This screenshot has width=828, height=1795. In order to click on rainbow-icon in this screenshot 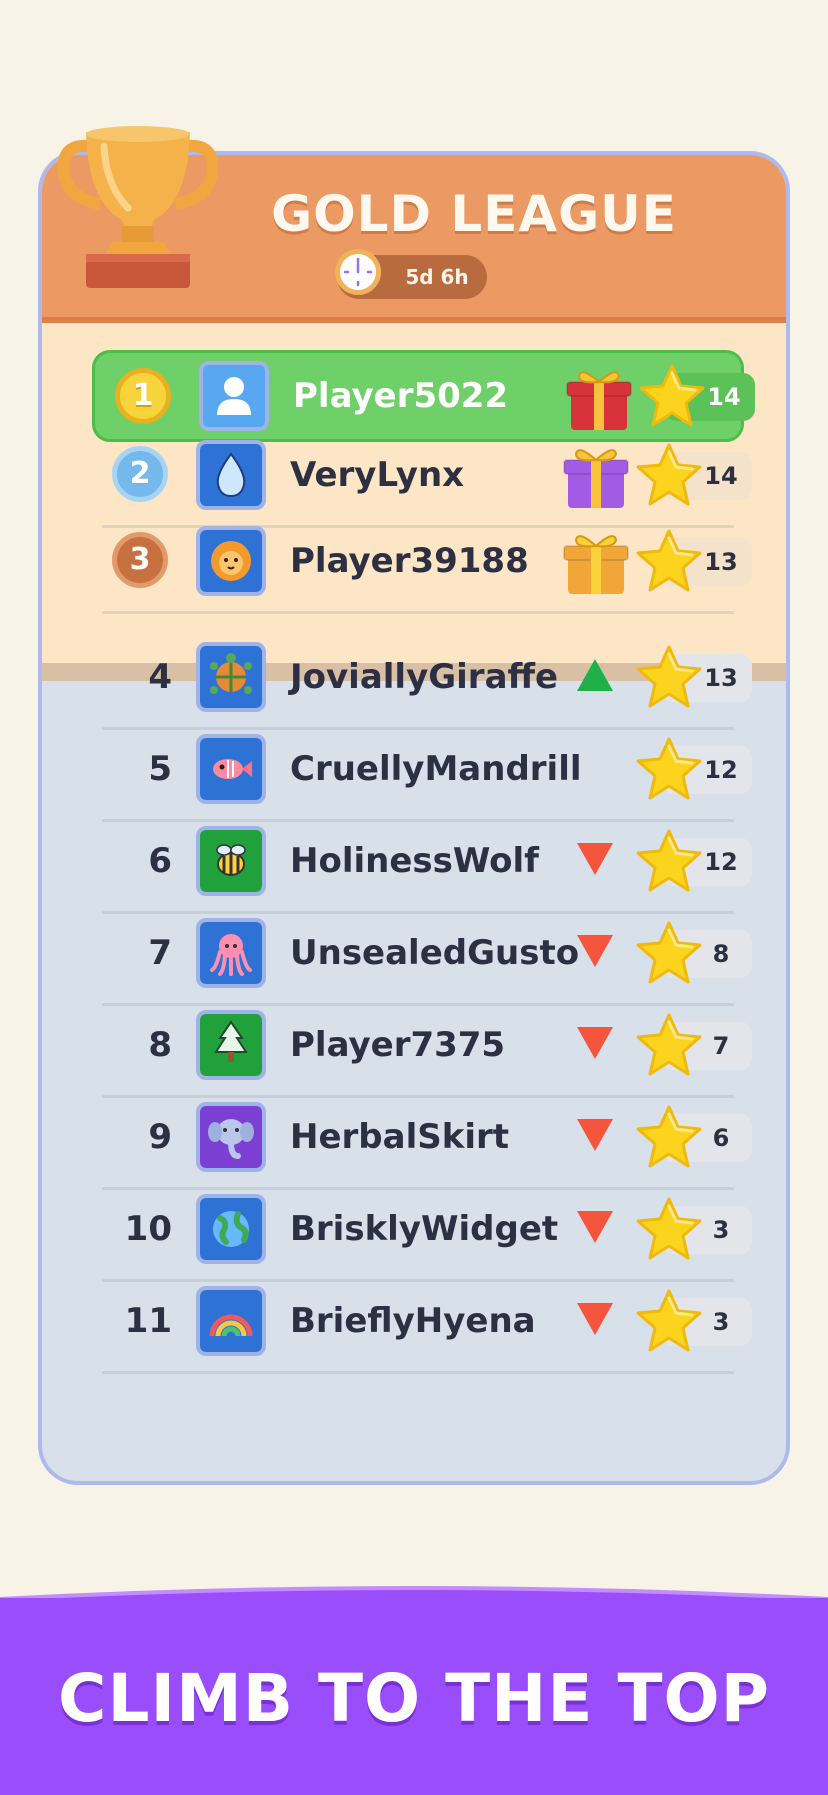, I will do `click(231, 1321)`.